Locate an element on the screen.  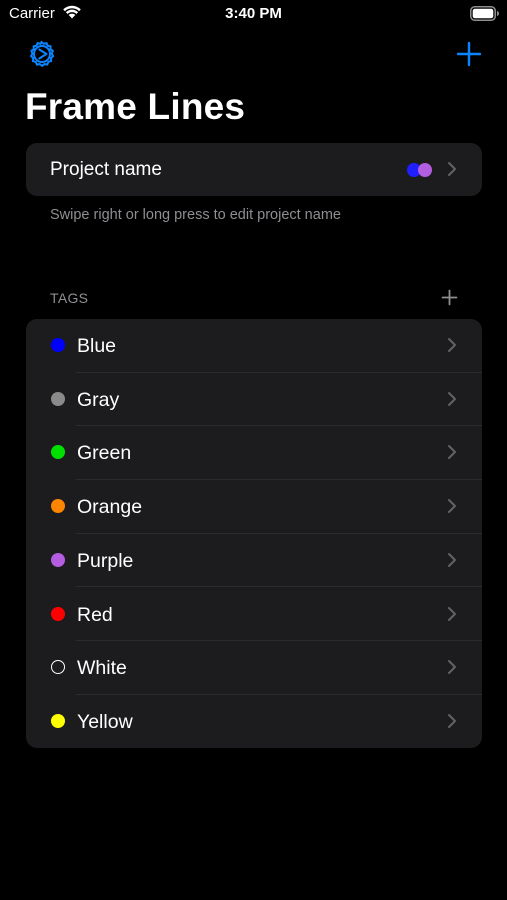
page-title: Frame Lines is located at coordinates (135, 106).